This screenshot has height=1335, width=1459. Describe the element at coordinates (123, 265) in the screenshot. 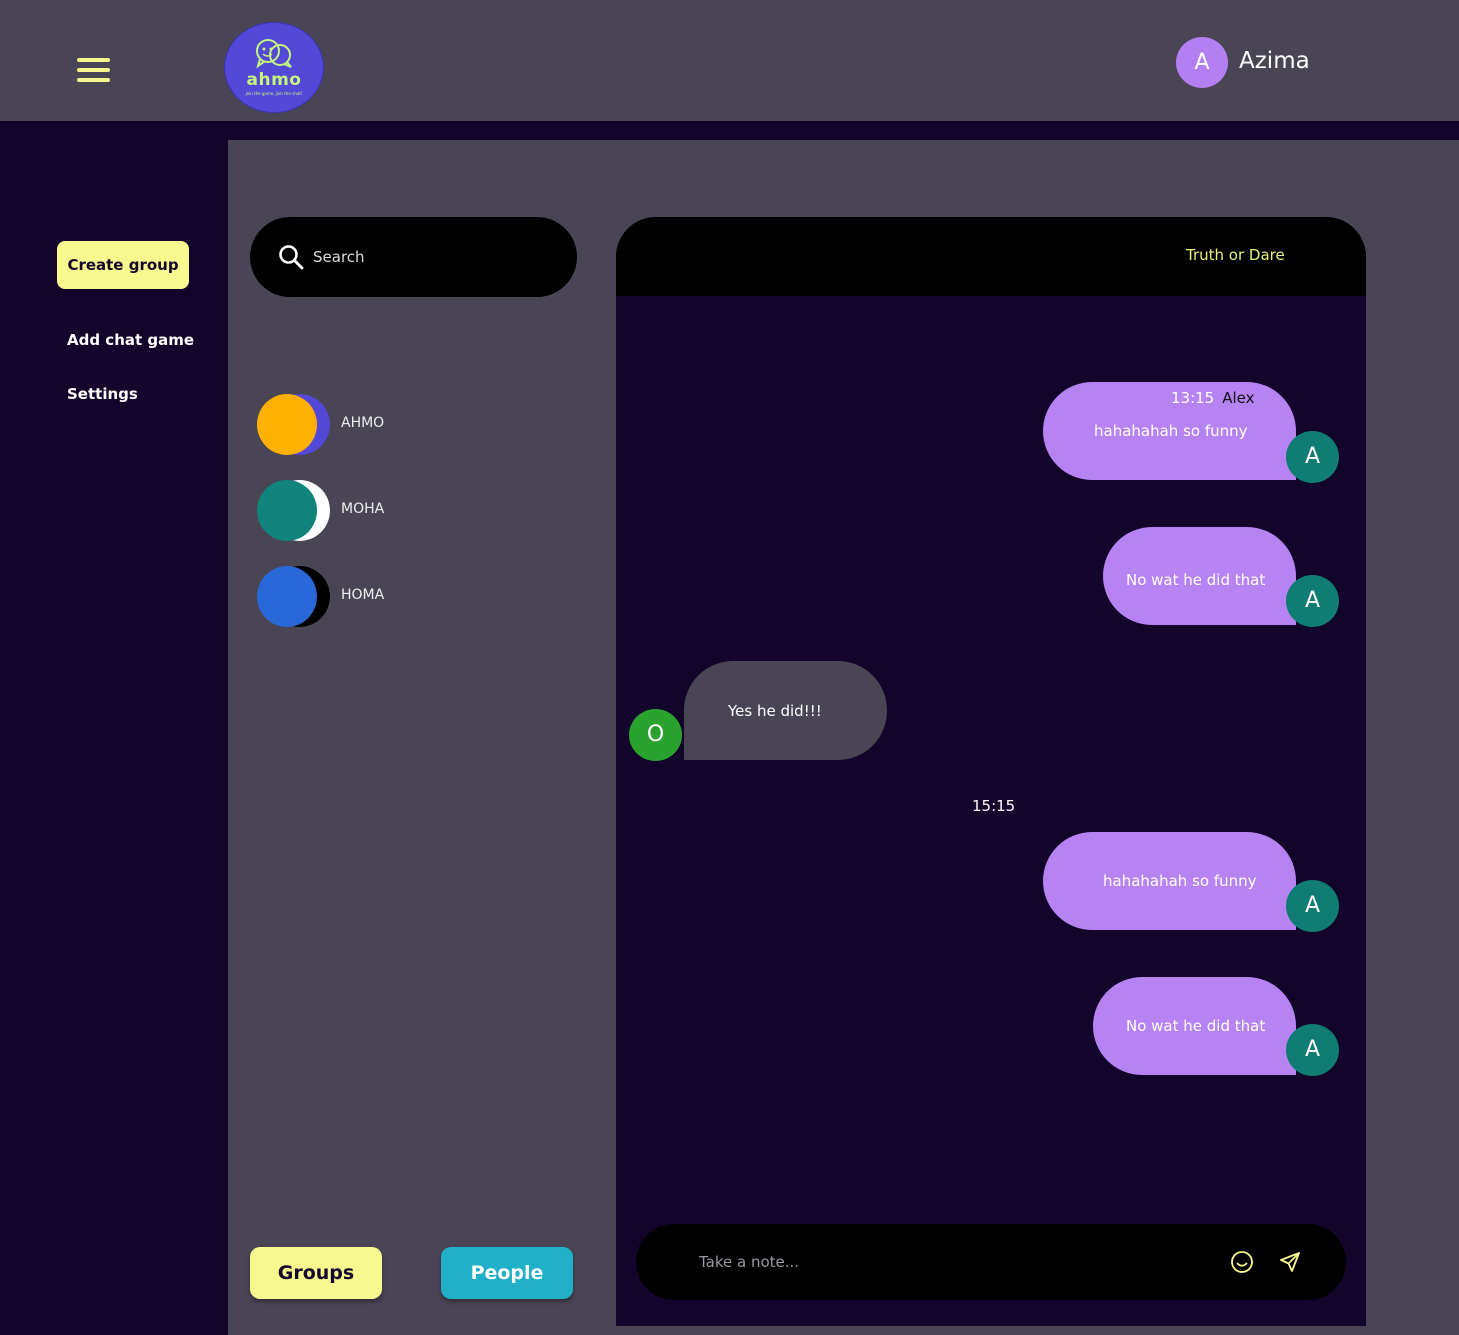

I see `create-group-button: Create group` at that location.